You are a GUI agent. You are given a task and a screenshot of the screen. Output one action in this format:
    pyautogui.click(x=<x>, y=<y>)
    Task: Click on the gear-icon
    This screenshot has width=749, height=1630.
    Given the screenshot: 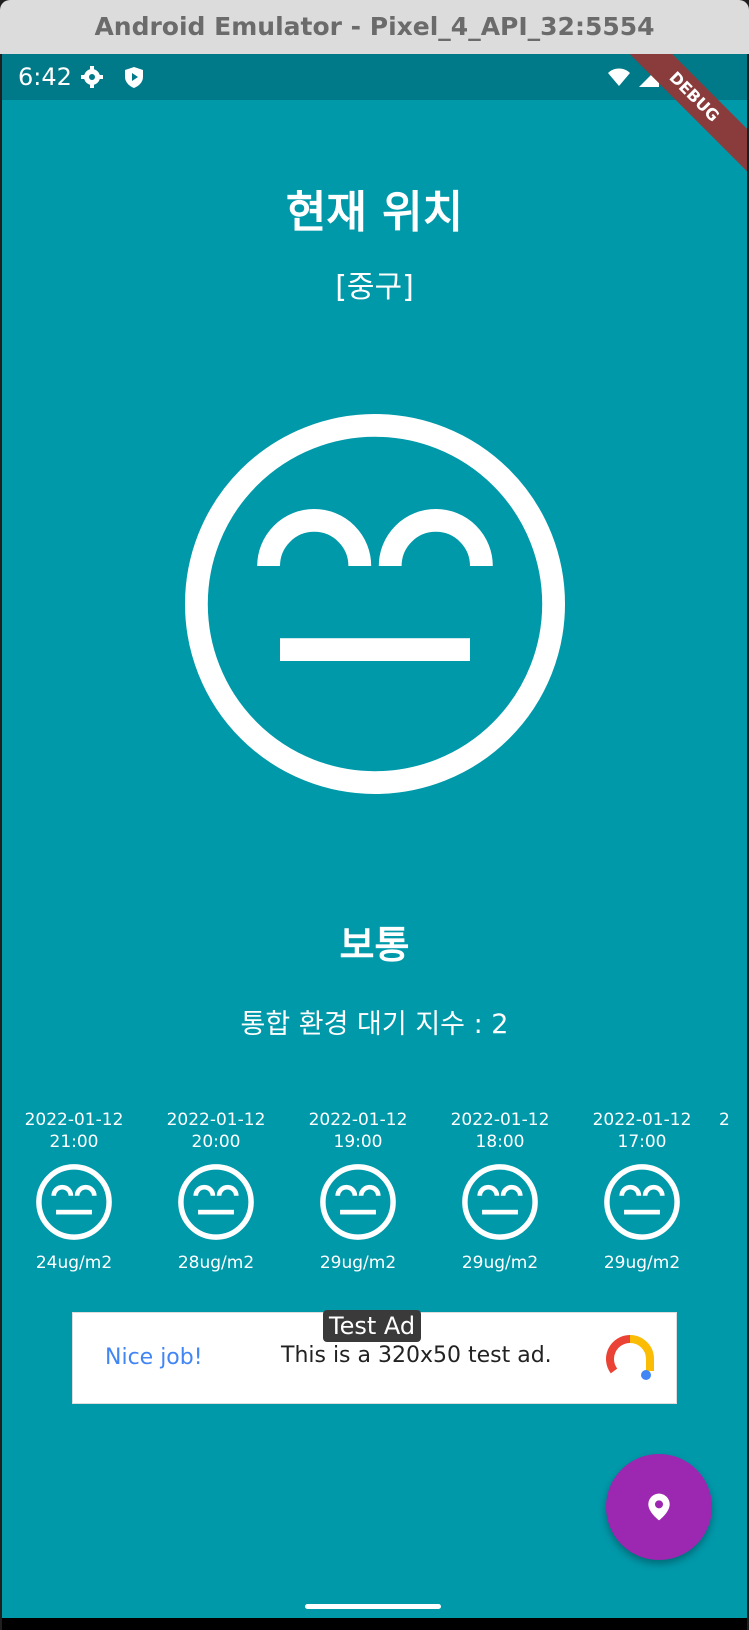 What is the action you would take?
    pyautogui.click(x=92, y=77)
    